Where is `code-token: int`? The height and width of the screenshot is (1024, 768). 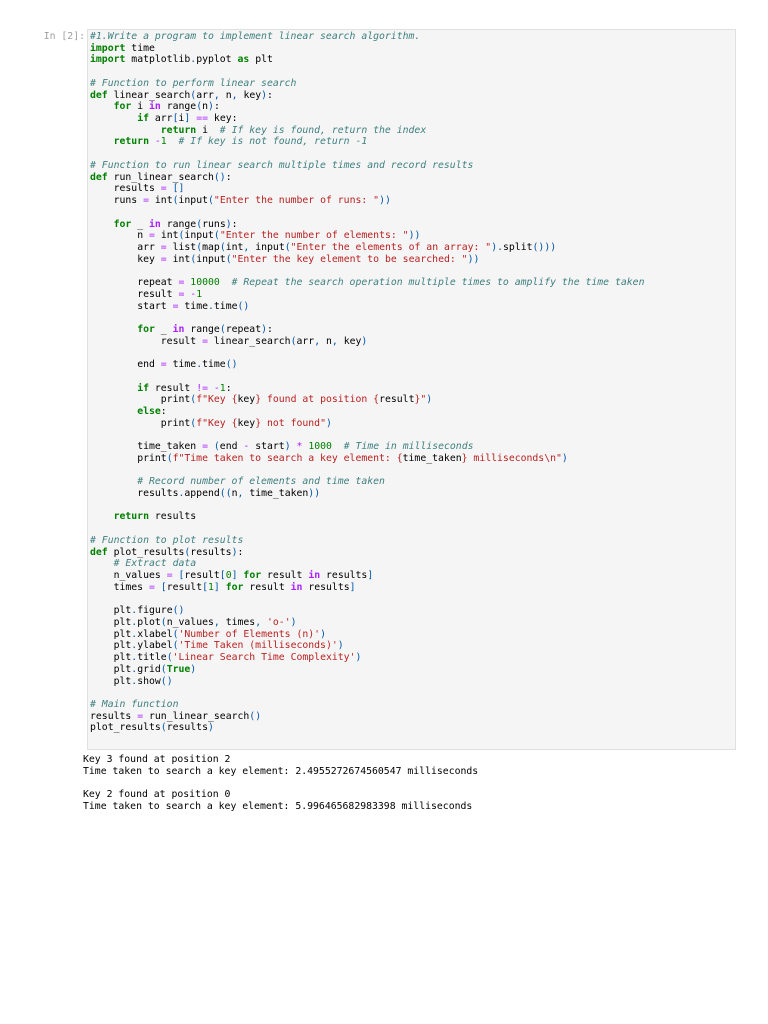 code-token: int is located at coordinates (169, 236).